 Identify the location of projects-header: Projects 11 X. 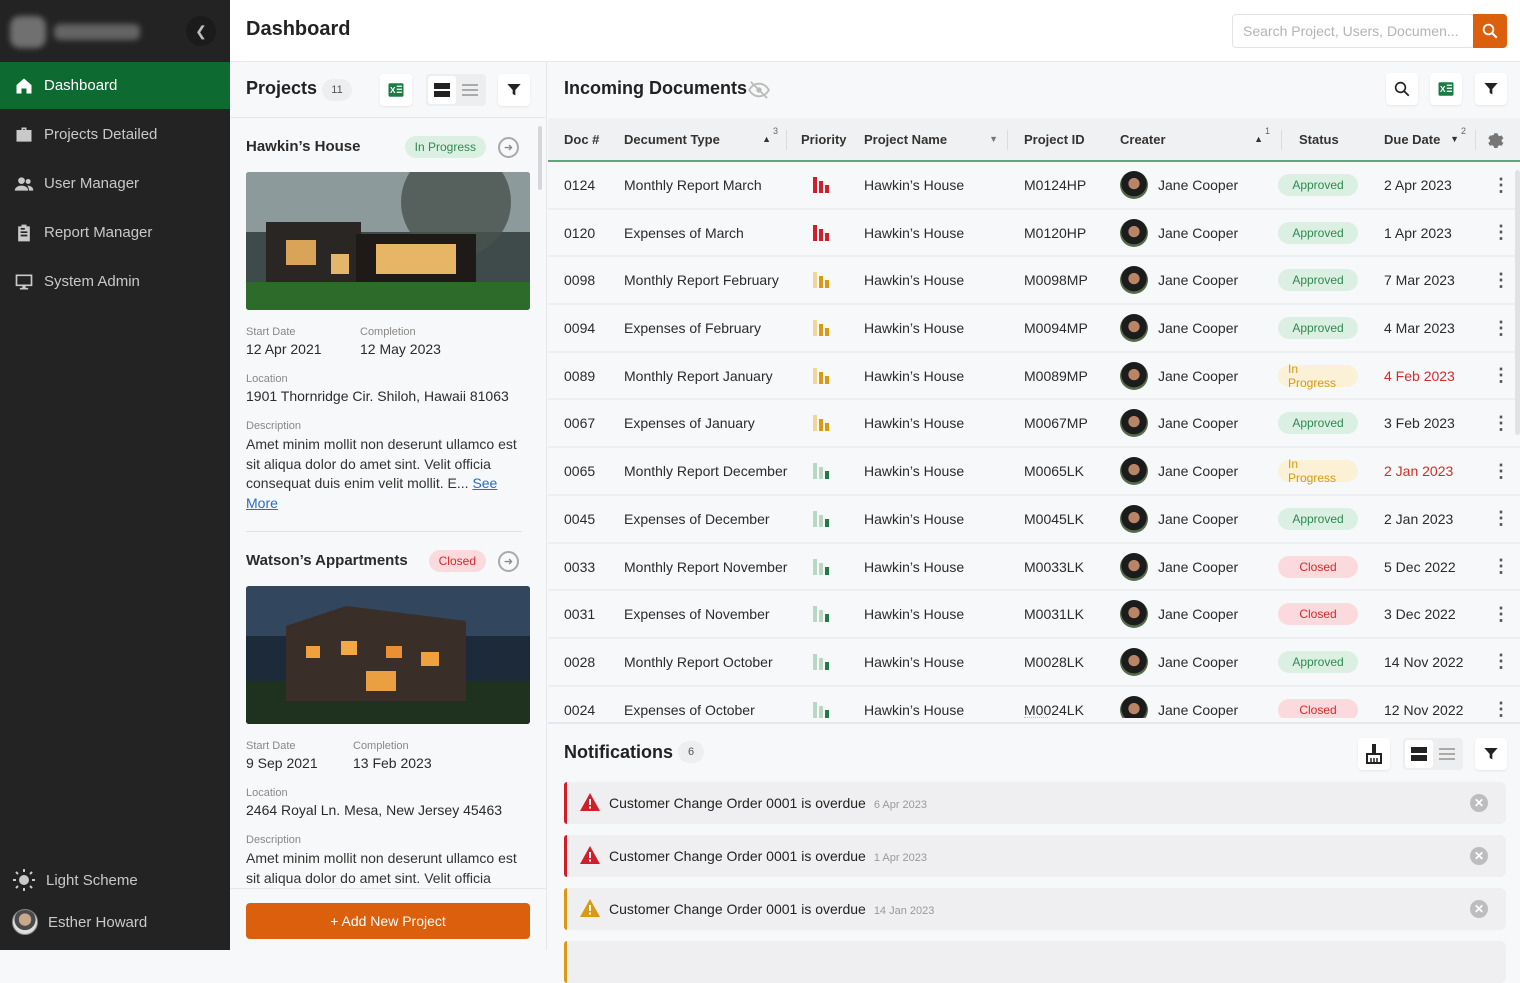
(388, 90).